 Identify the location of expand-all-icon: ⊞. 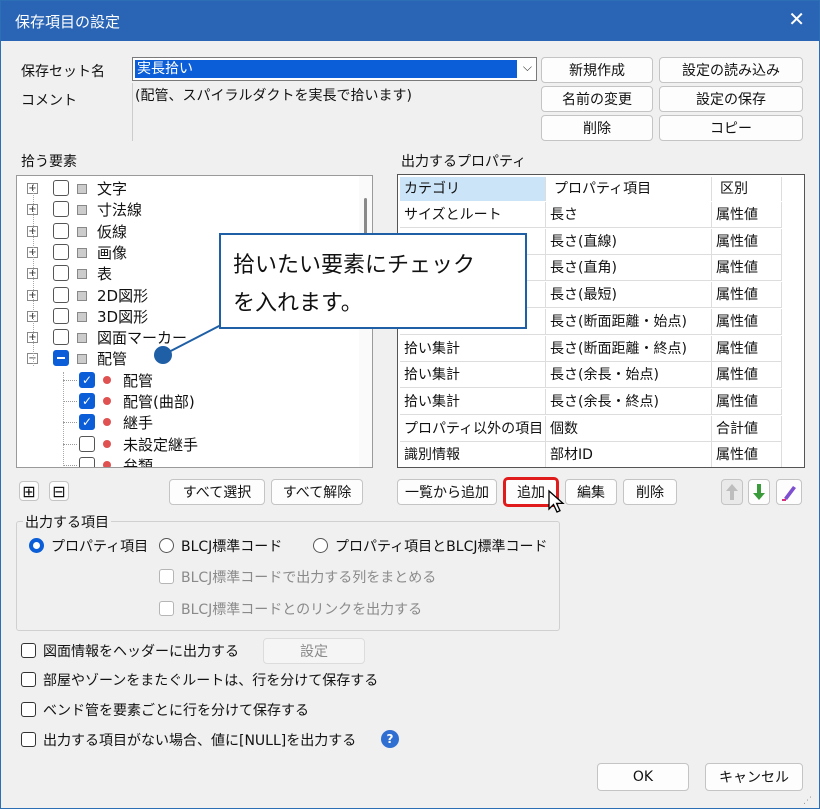
(29, 491).